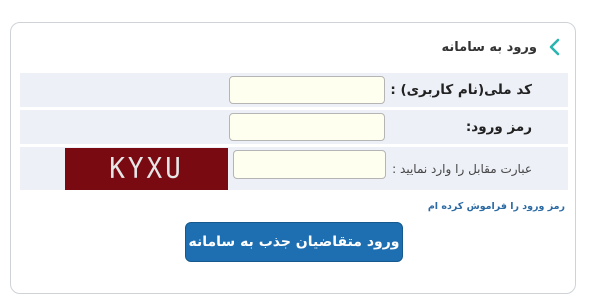 This screenshot has width=590, height=302. What do you see at coordinates (307, 127) in the screenshot?
I see `password-input` at bounding box center [307, 127].